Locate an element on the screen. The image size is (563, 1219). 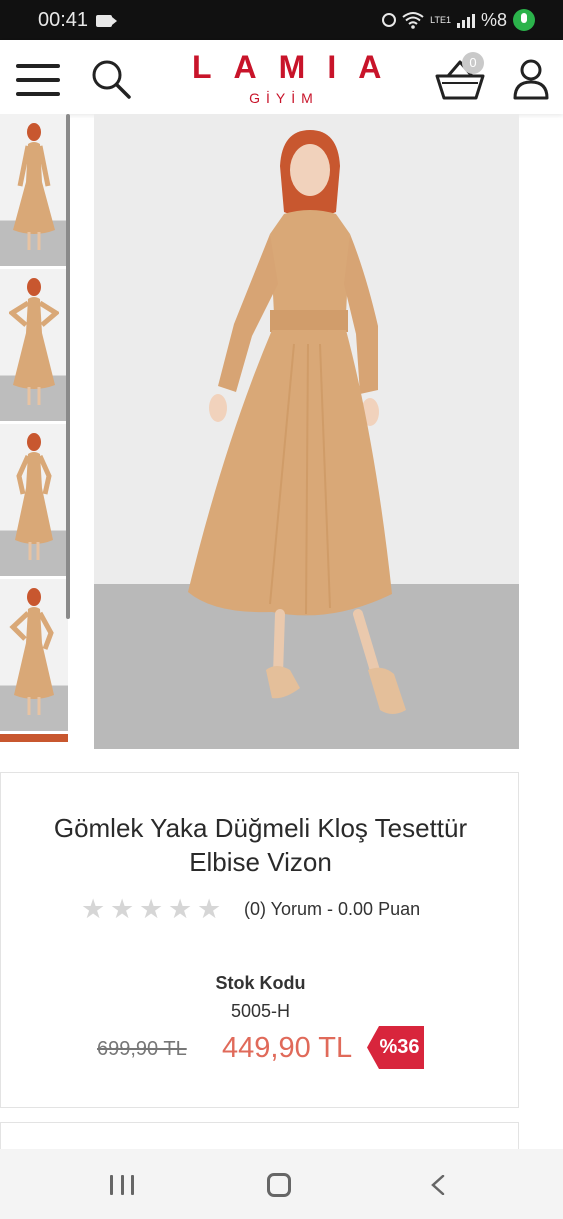
logo-subtext: GİYİM is located at coordinates (284, 98).